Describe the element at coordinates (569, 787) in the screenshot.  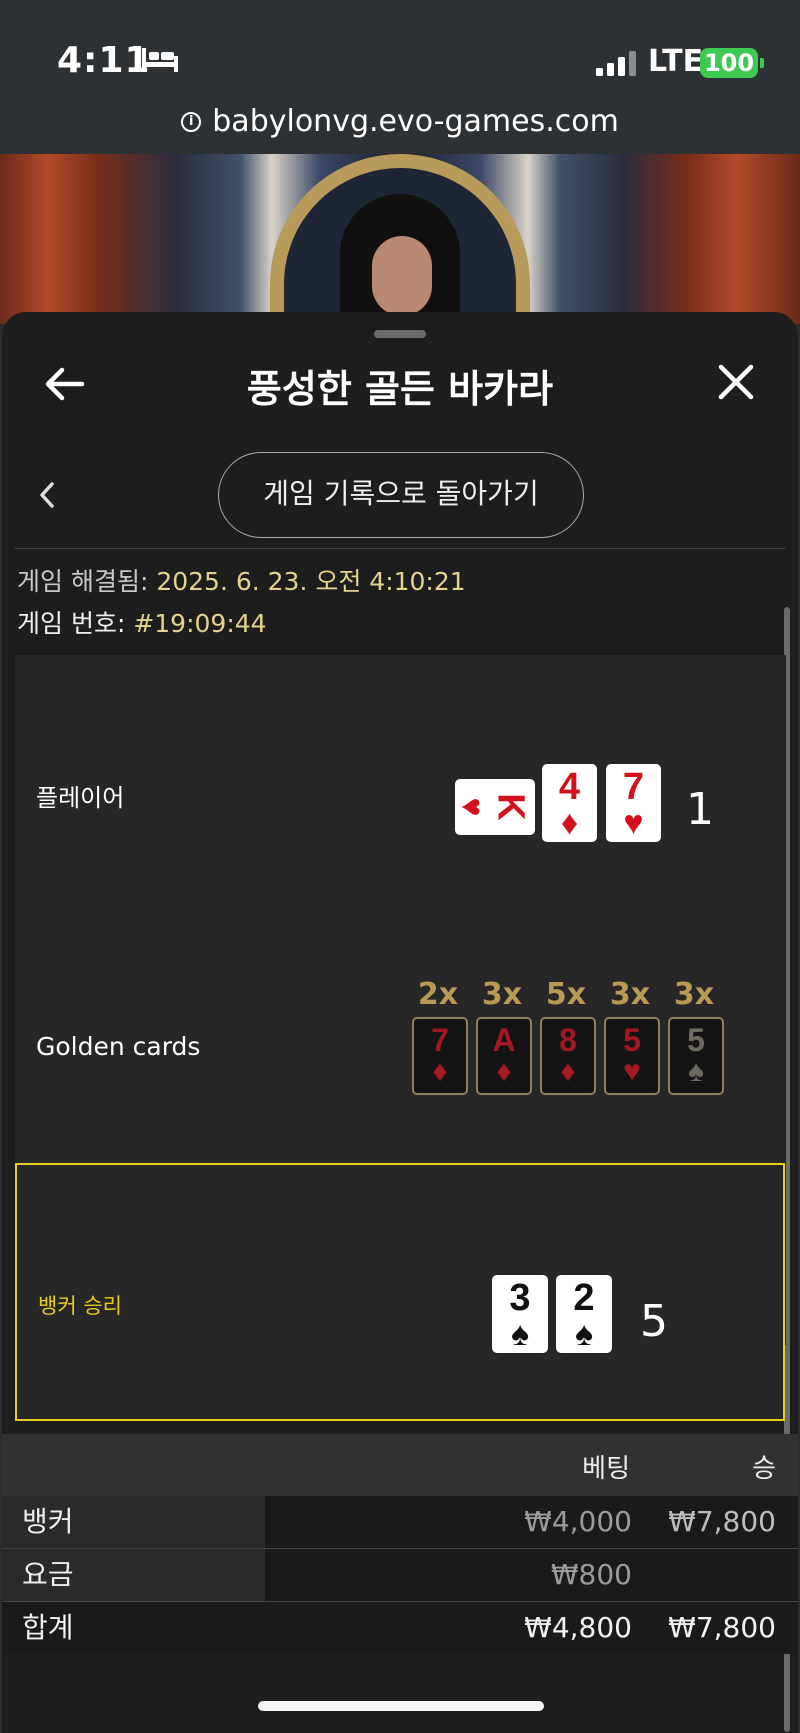
I see `card-rank: 4` at that location.